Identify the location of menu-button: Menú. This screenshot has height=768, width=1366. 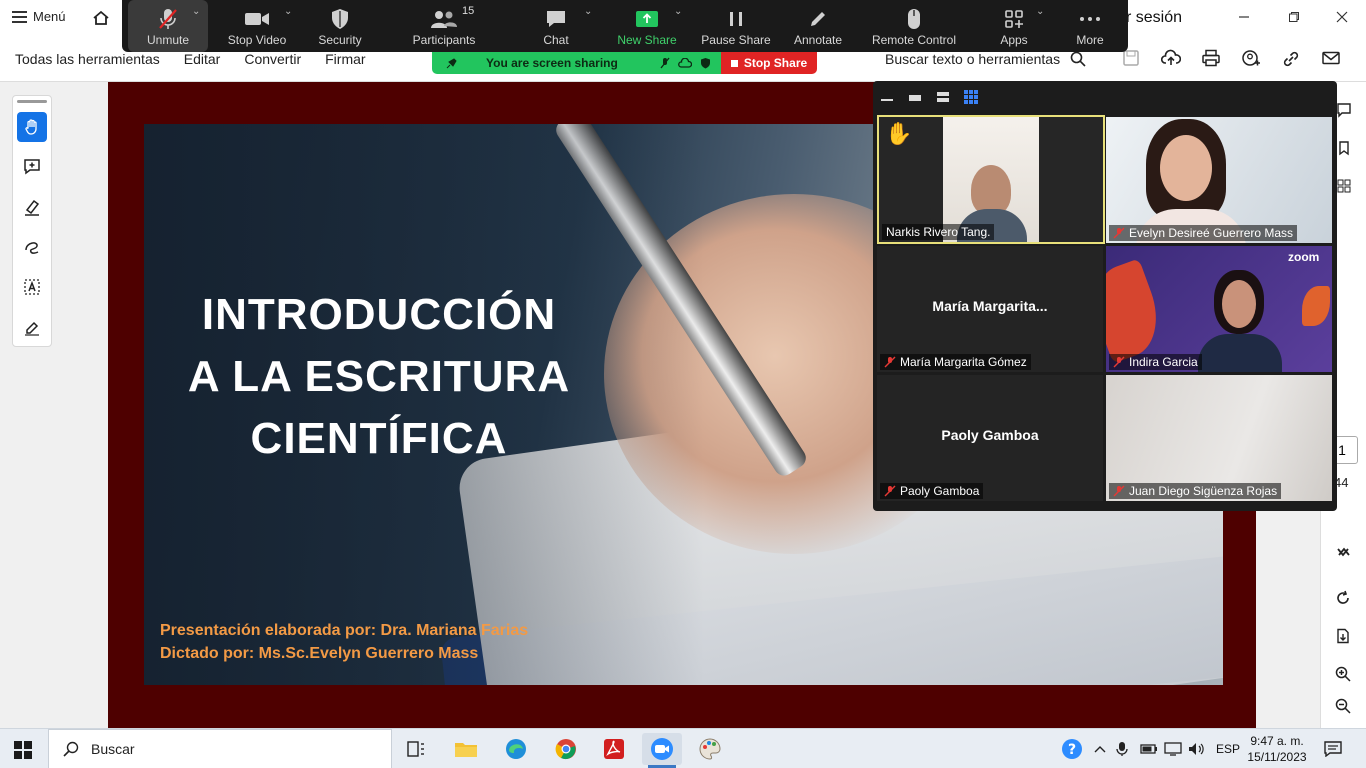
(39, 16).